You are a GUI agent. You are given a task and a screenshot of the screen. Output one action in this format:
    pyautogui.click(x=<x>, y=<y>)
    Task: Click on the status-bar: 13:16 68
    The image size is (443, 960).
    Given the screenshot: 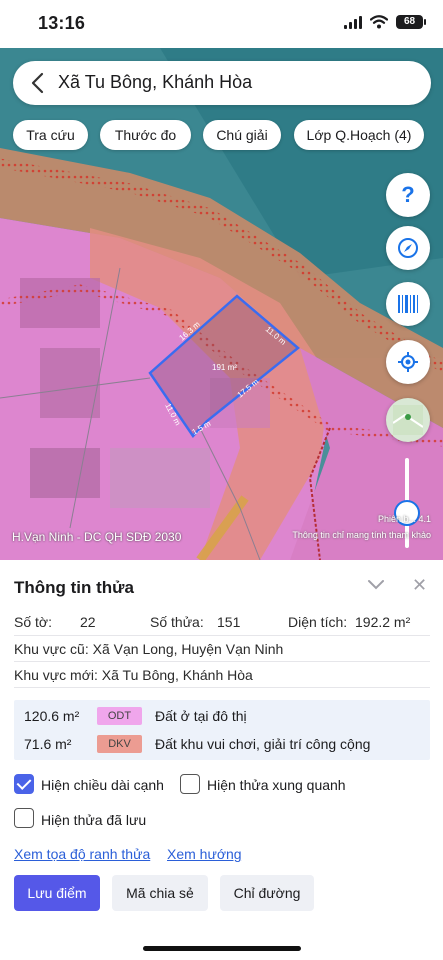 What is the action you would take?
    pyautogui.click(x=221, y=24)
    